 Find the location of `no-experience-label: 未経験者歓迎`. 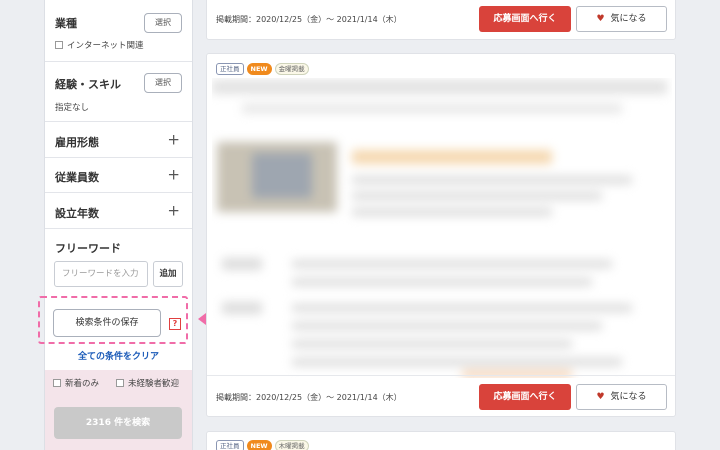

no-experience-label: 未経験者歓迎 is located at coordinates (154, 384).